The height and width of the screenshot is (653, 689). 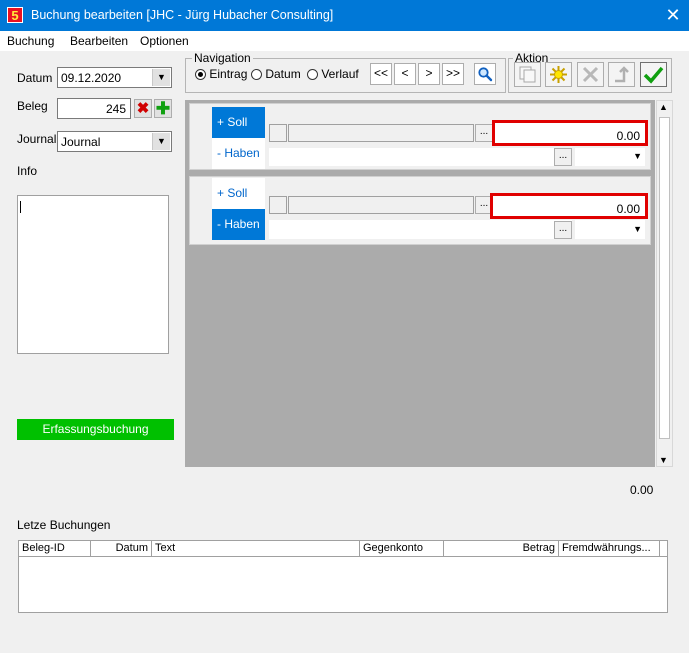 I want to click on copy-icon, so click(x=527, y=74).